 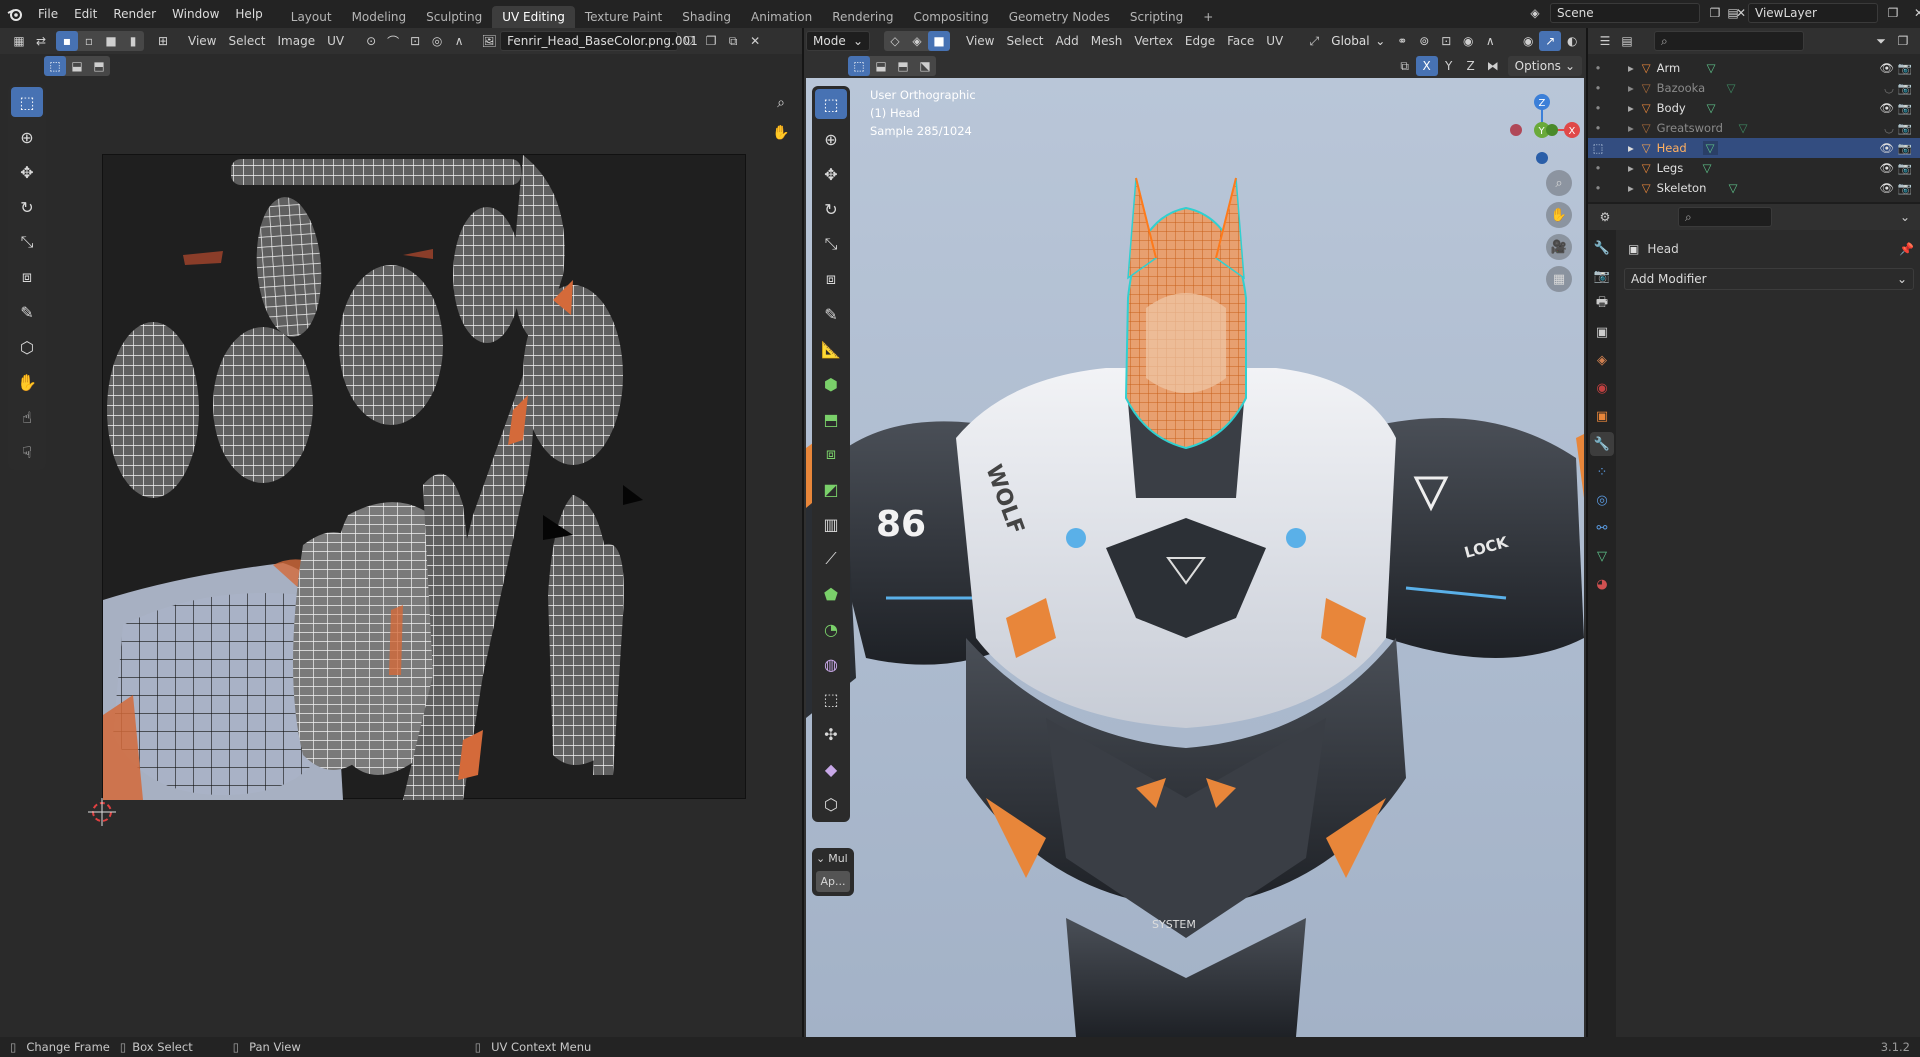 What do you see at coordinates (163, 41) in the screenshot?
I see `sticky-select-icon: ⊞` at bounding box center [163, 41].